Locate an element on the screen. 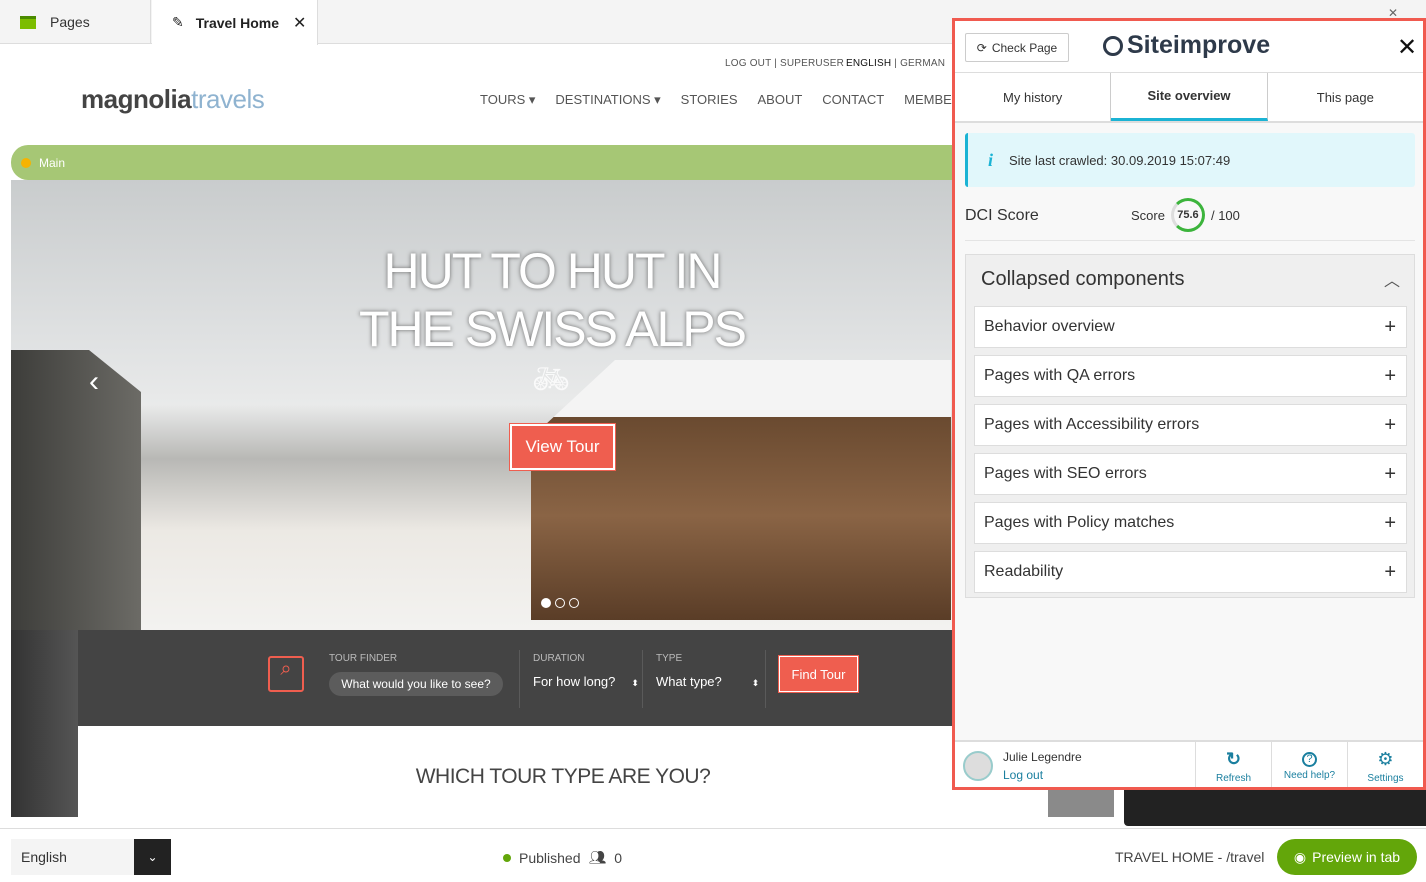  nav-stories: STORIES is located at coordinates (709, 100).